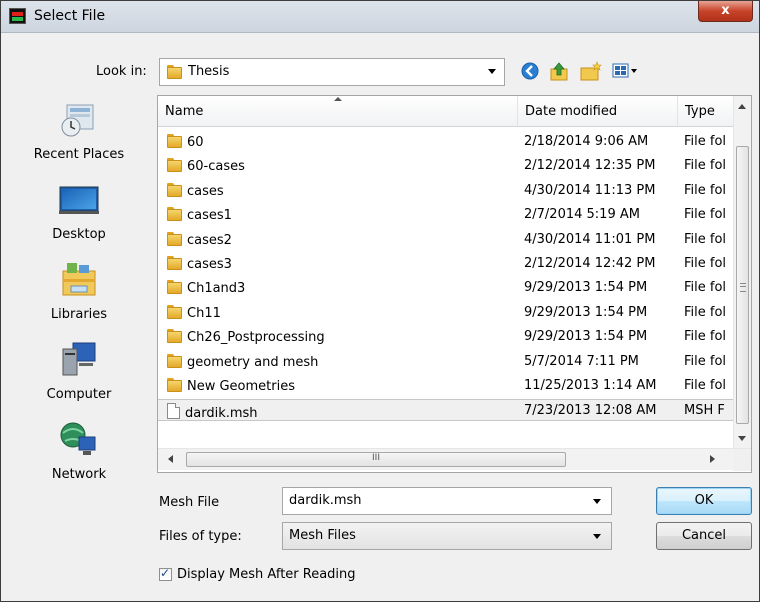  I want to click on network-icon, so click(78, 438).